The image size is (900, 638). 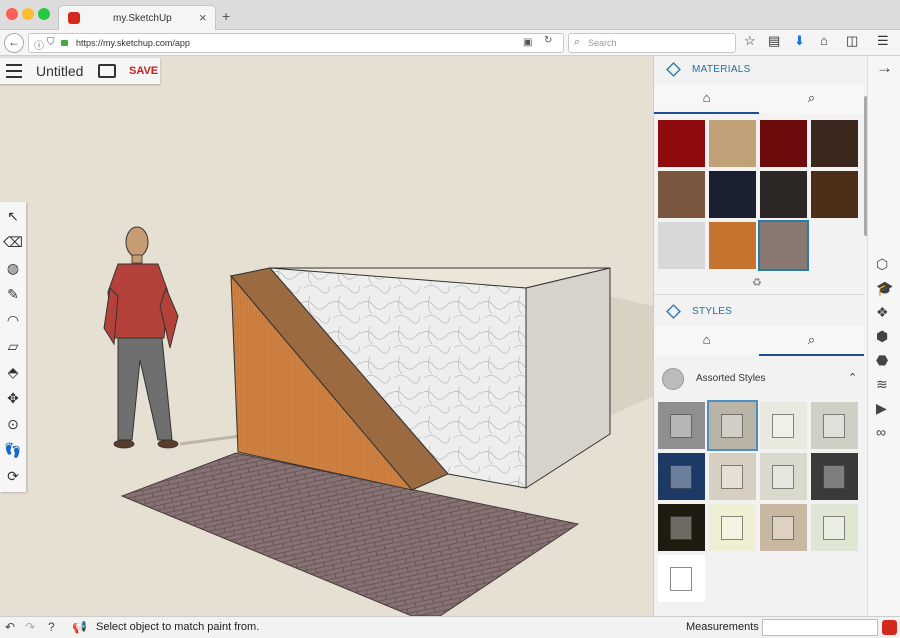 What do you see at coordinates (834, 143) in the screenshot?
I see `material-swatch-dark-brown` at bounding box center [834, 143].